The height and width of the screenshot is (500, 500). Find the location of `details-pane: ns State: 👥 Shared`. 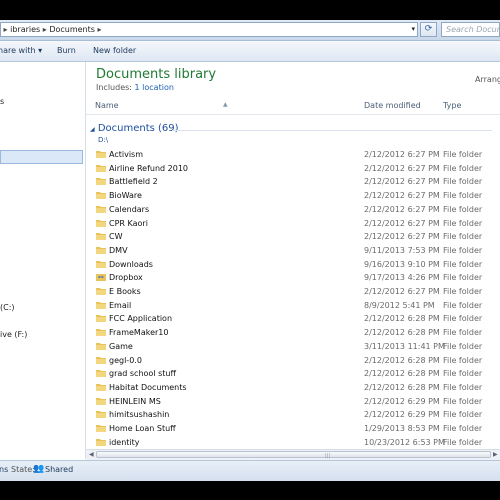

details-pane: ns State: 👥 Shared is located at coordinates (250, 470).